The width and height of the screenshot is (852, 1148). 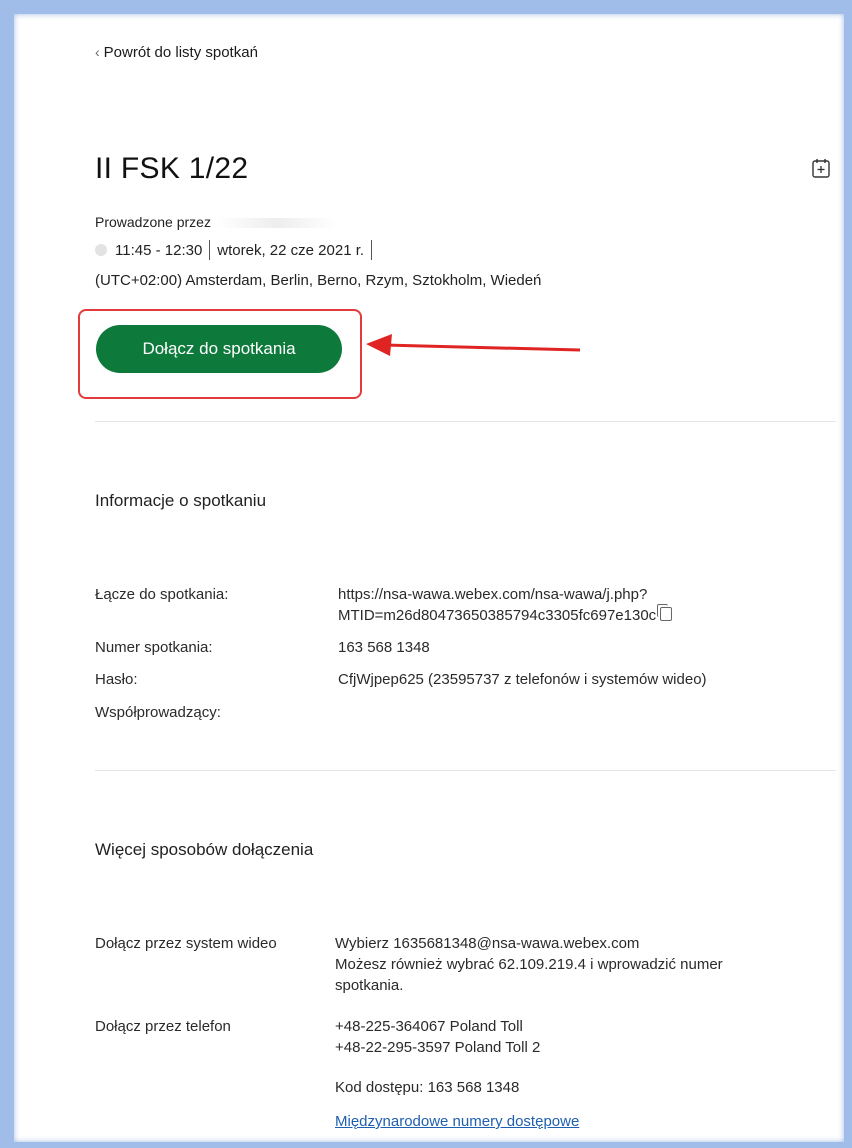 What do you see at coordinates (384, 647) in the screenshot?
I see `meeting-number-value: 163 568 1348` at bounding box center [384, 647].